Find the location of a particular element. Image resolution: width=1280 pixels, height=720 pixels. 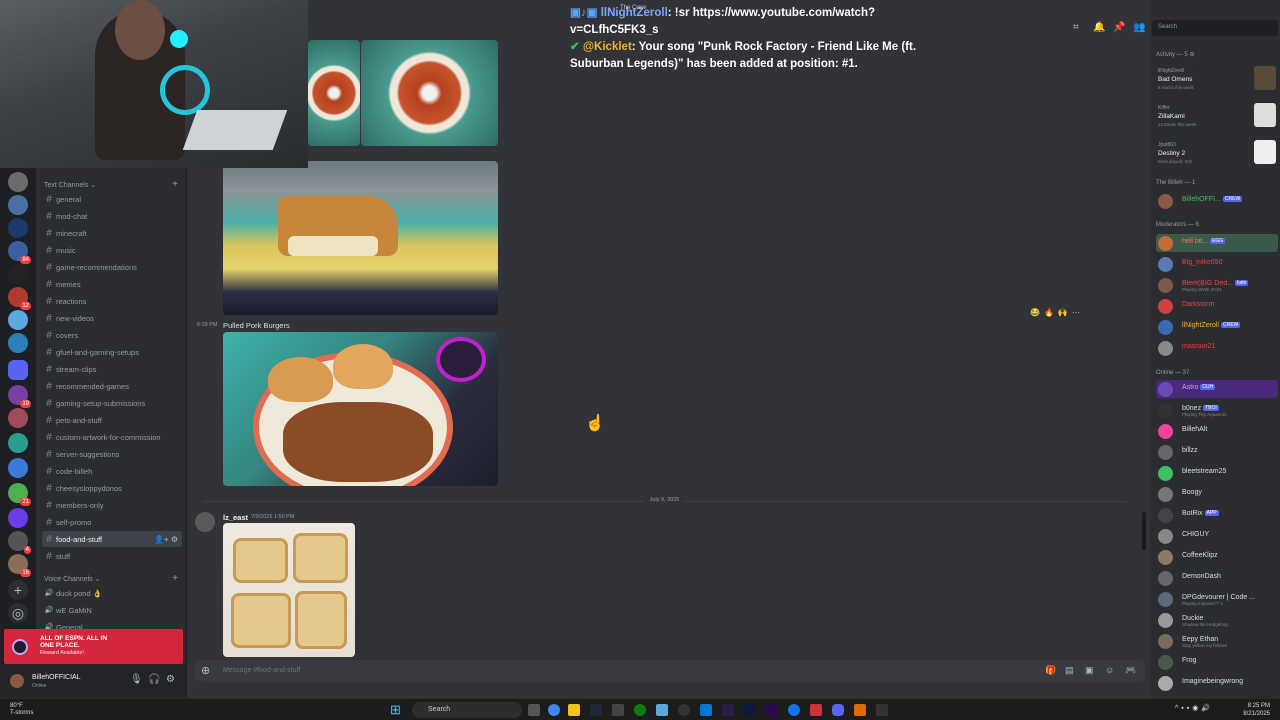

burger-image is located at coordinates (360, 409).